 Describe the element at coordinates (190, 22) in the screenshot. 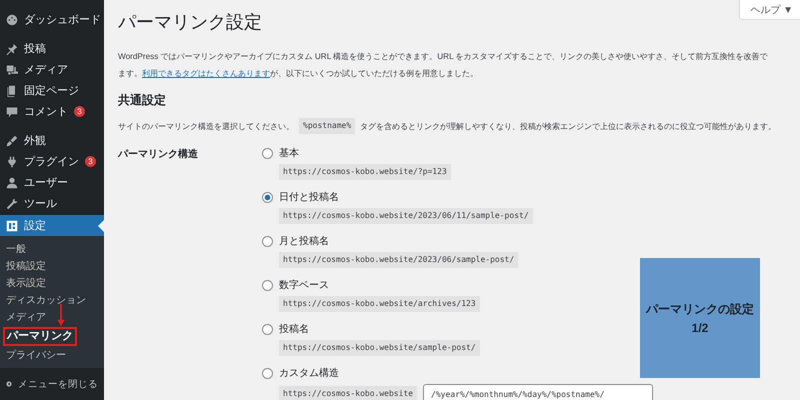

I see `page-title: パーマリンク設定` at that location.